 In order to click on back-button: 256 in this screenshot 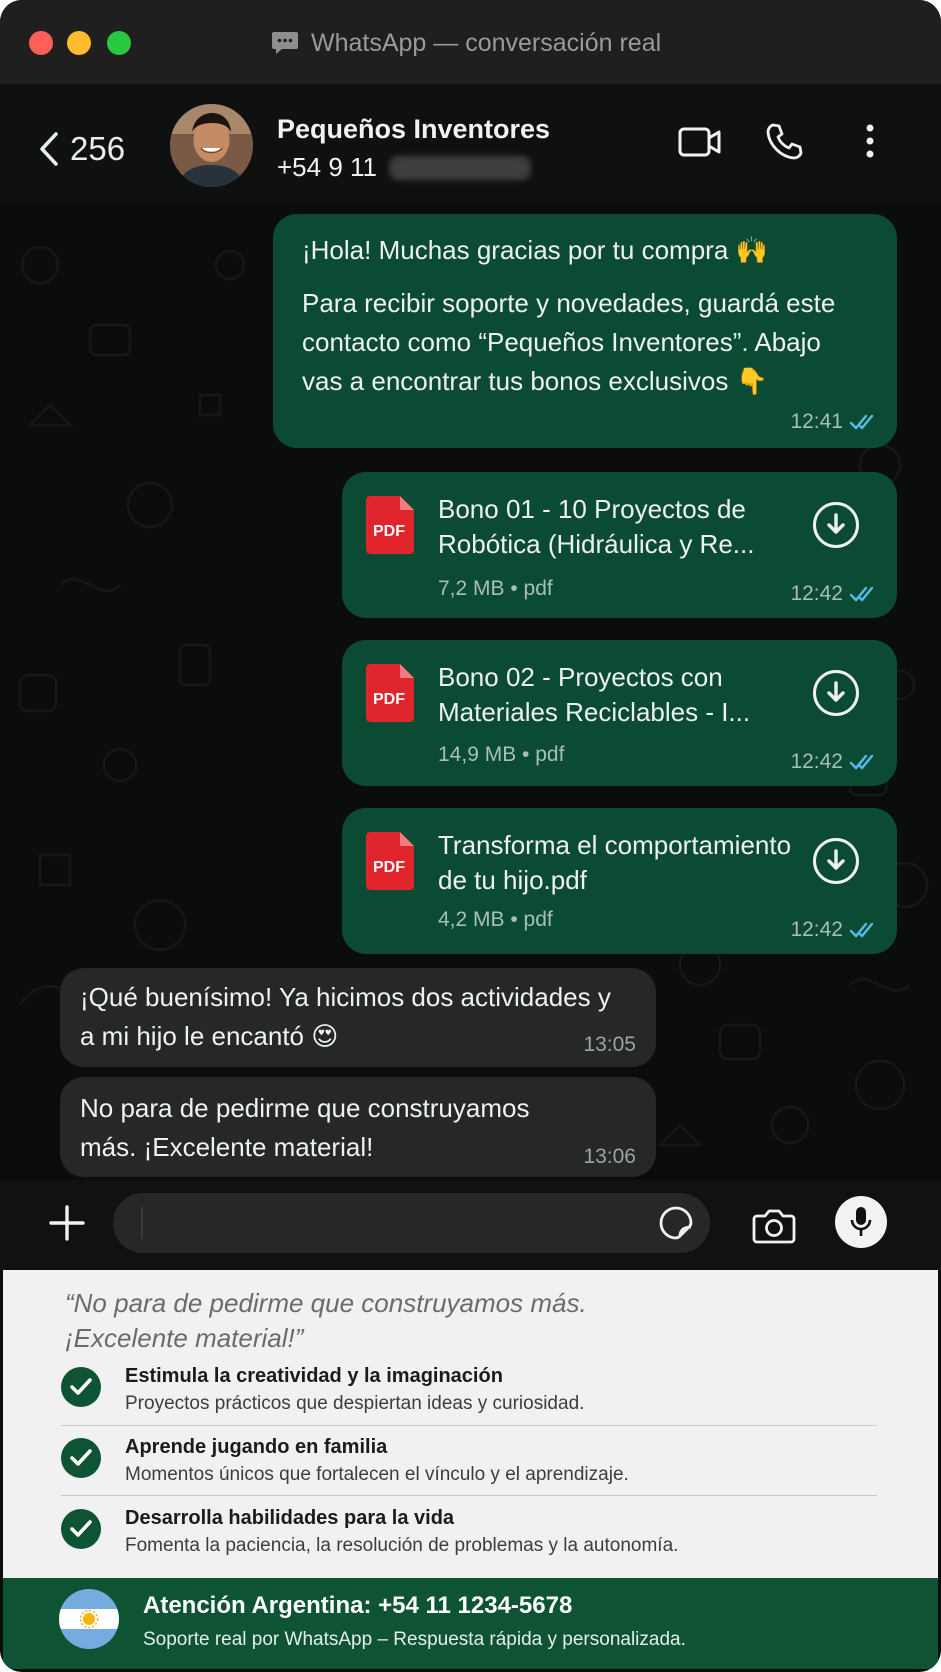, I will do `click(81, 149)`.